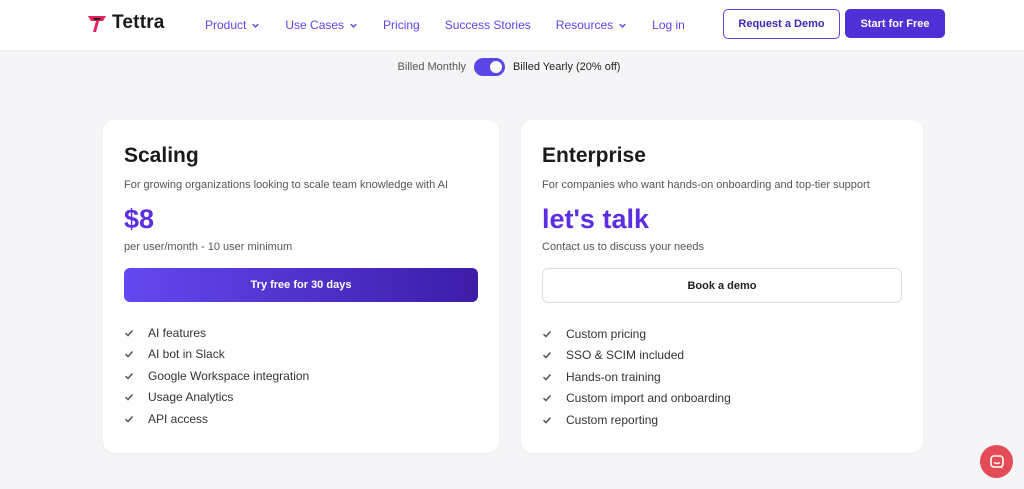 This screenshot has width=1024, height=489. Describe the element at coordinates (178, 418) in the screenshot. I see `feature-label: API access` at that location.